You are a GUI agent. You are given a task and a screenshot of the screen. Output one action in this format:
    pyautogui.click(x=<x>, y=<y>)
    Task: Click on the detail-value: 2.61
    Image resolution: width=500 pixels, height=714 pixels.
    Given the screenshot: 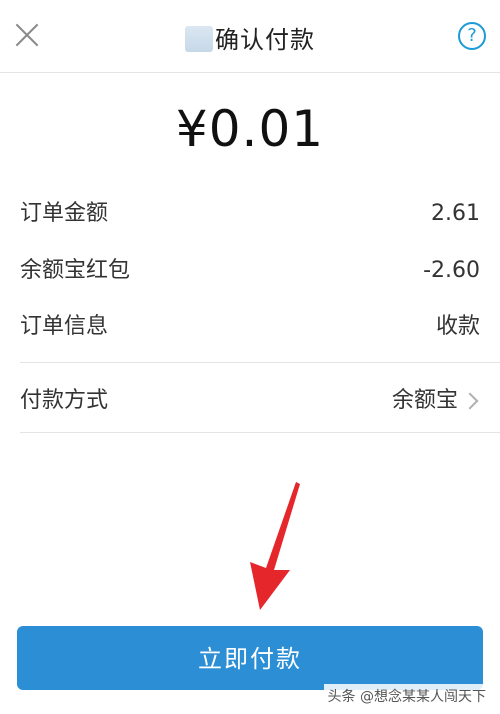 What is the action you would take?
    pyautogui.click(x=455, y=213)
    